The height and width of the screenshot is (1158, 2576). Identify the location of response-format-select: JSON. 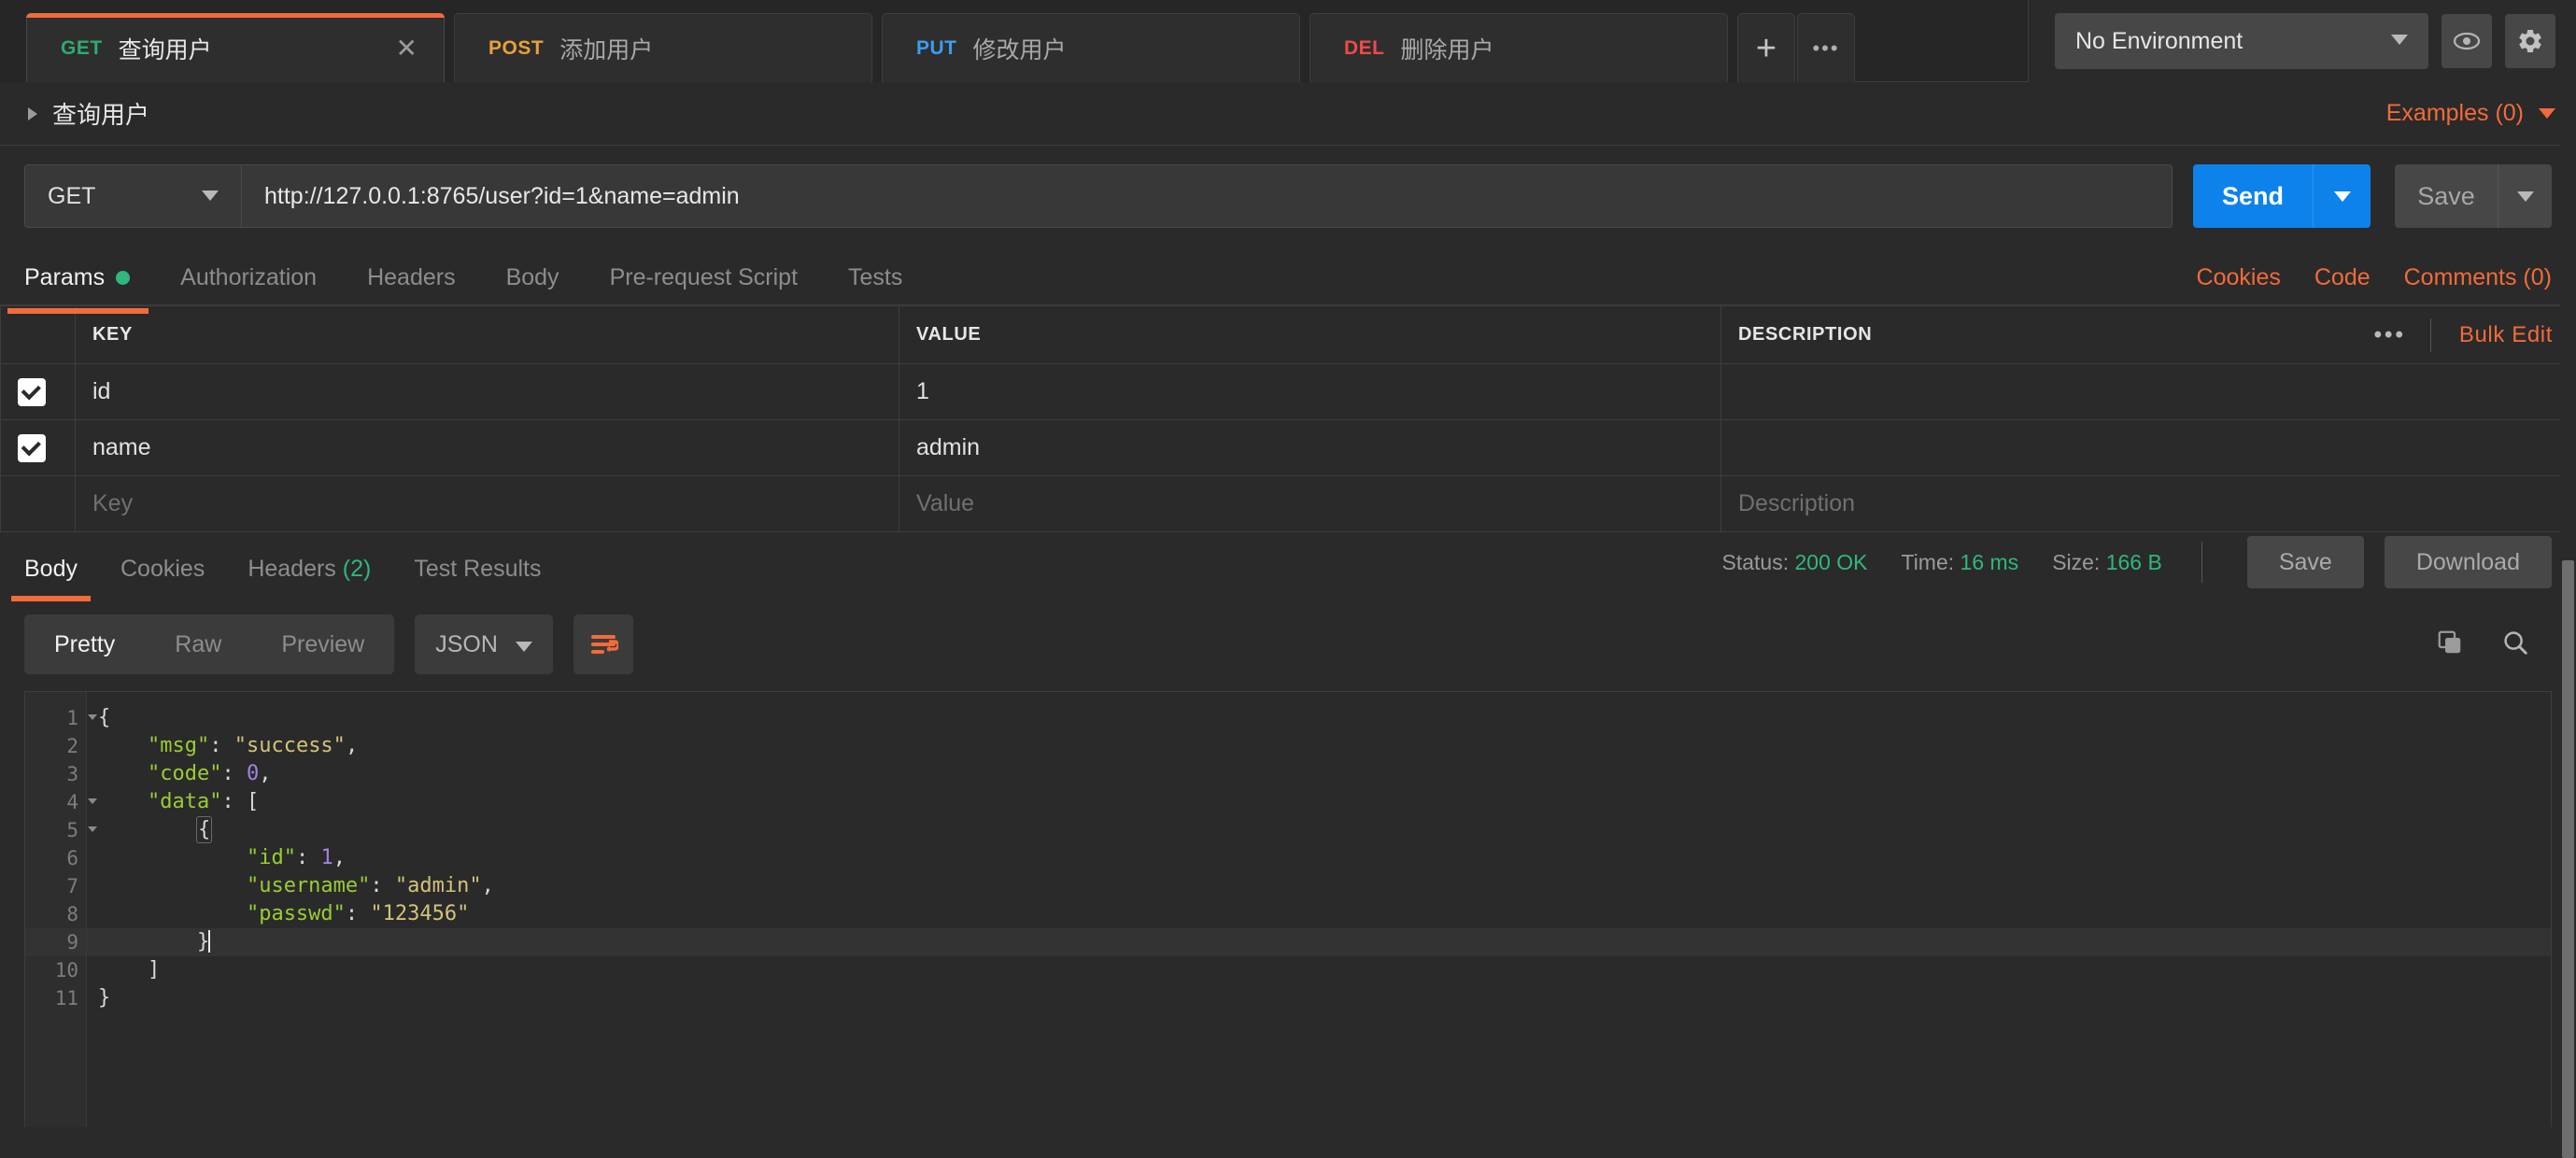
(484, 644).